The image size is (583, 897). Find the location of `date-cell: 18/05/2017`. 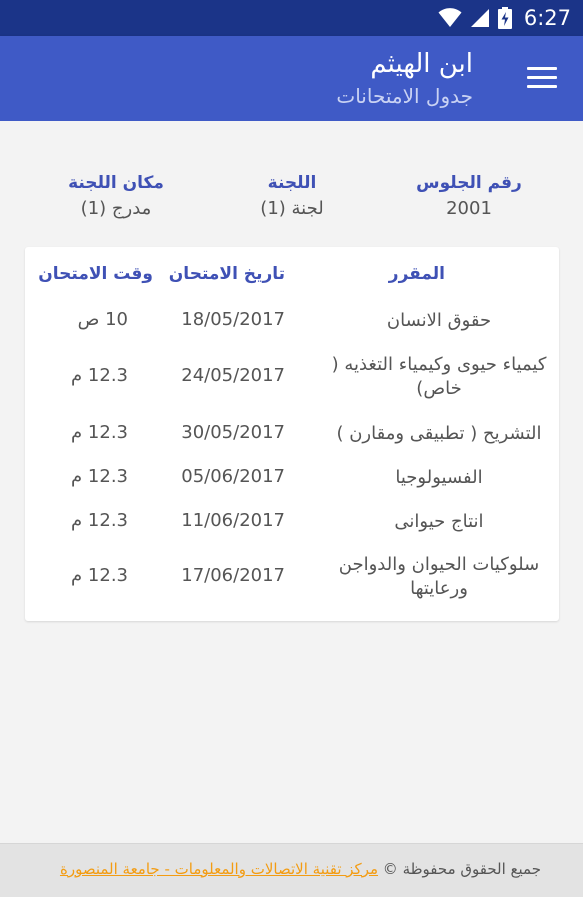

date-cell: 18/05/2017 is located at coordinates (233, 319).